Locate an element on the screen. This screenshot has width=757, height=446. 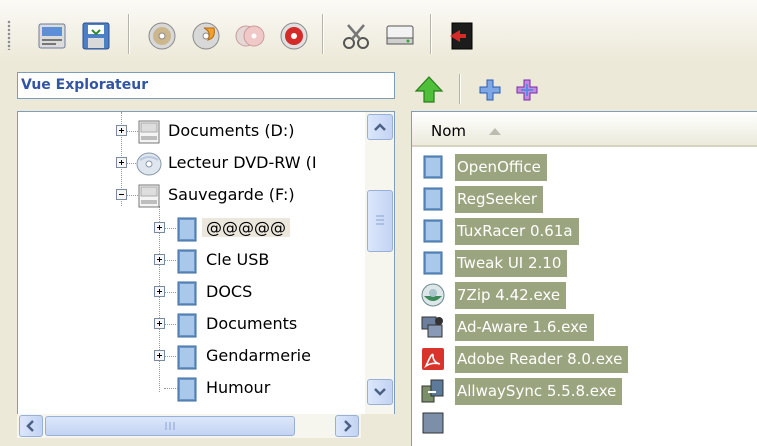
adaware-icon is located at coordinates (432, 327).